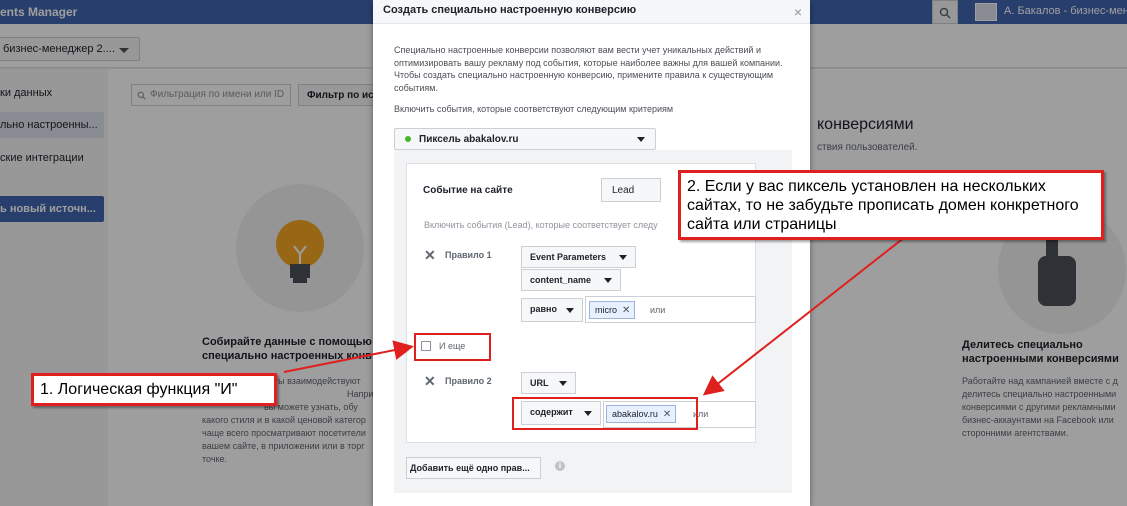  Describe the element at coordinates (348, 356) in the screenshot. I see `arrow-to-and` at that location.